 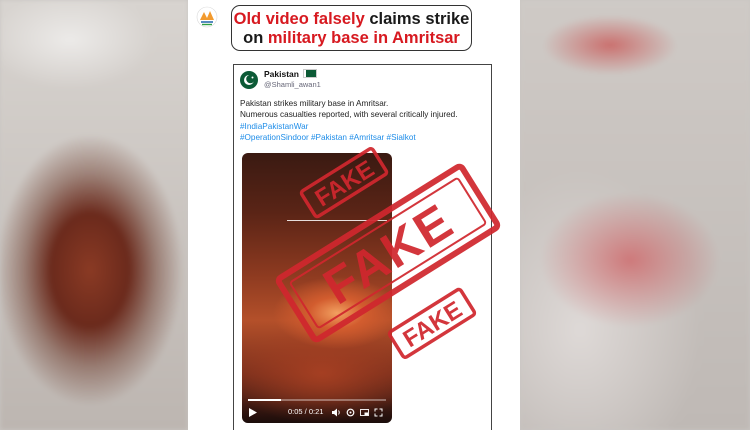 What do you see at coordinates (432, 323) in the screenshot?
I see `stamp-bottom-badge: FAKE` at bounding box center [432, 323].